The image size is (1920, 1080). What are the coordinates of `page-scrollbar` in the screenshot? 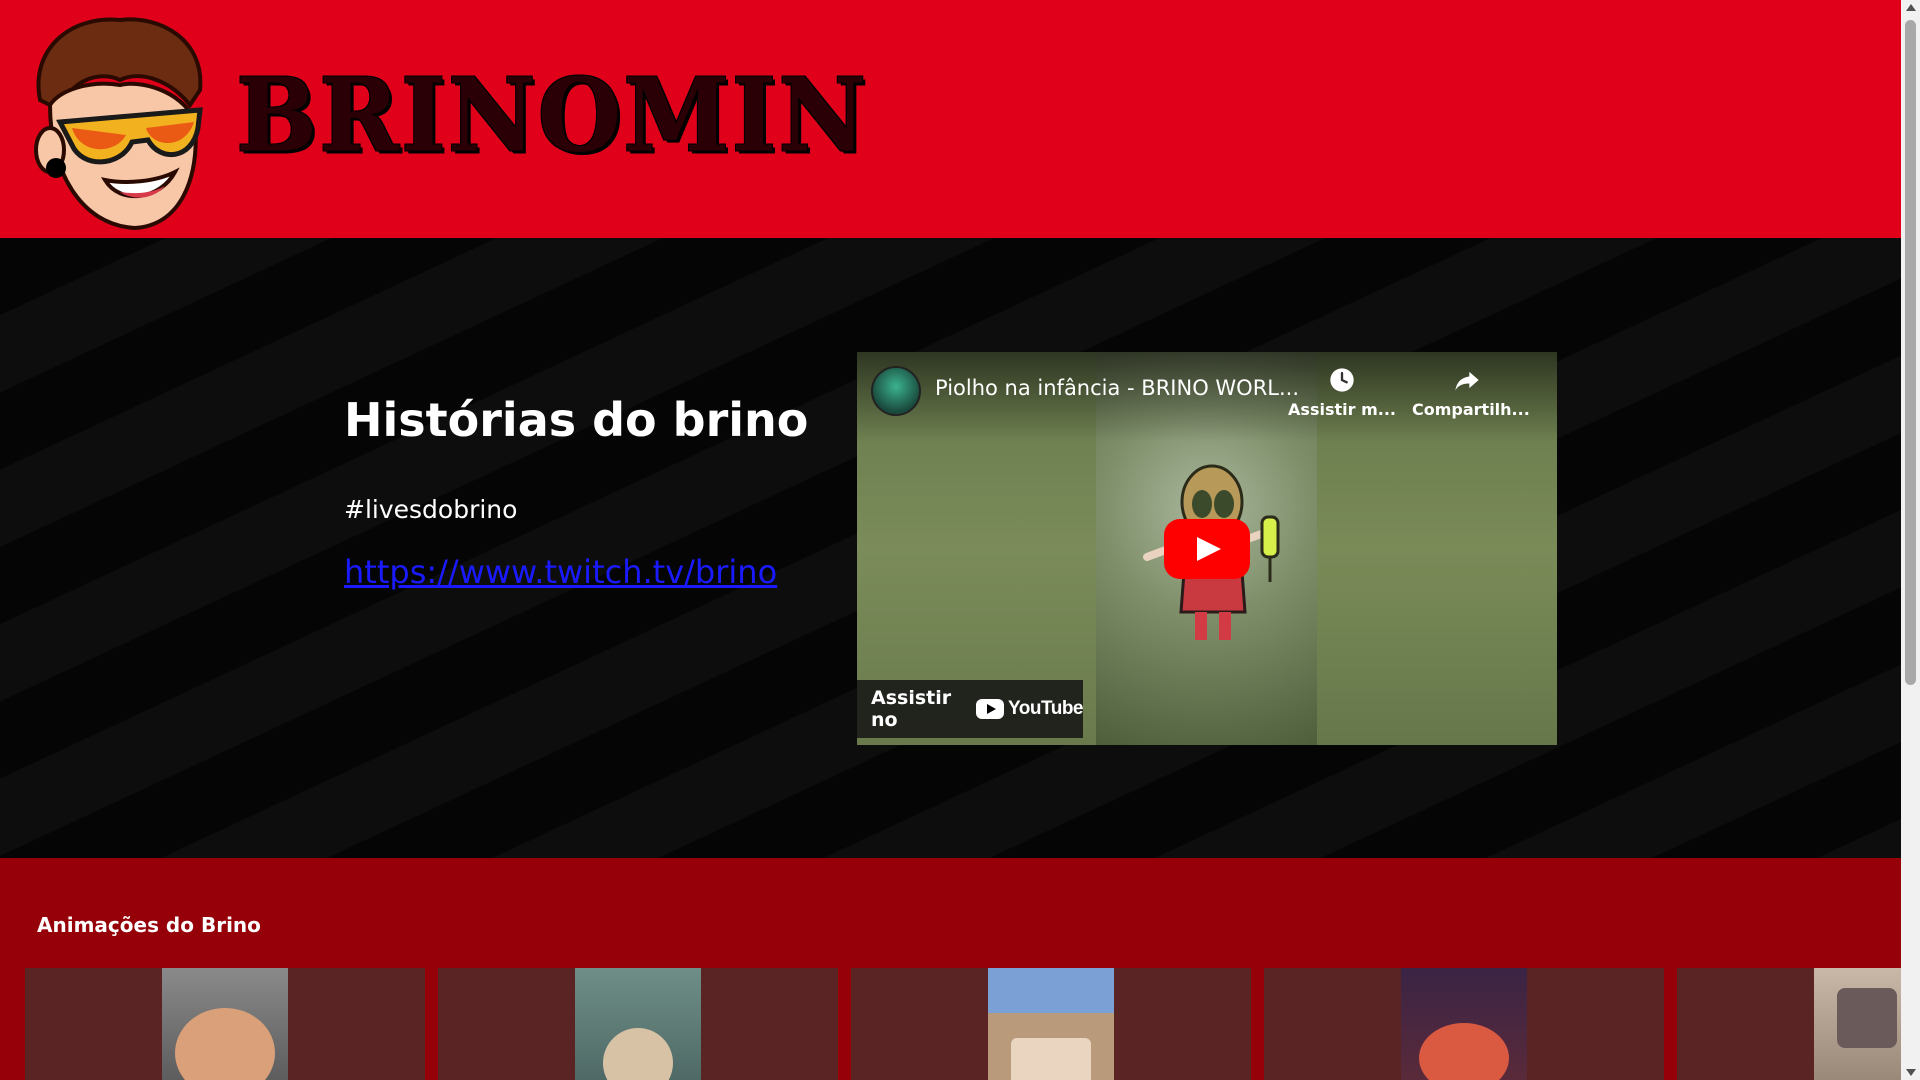 It's located at (1910, 540).